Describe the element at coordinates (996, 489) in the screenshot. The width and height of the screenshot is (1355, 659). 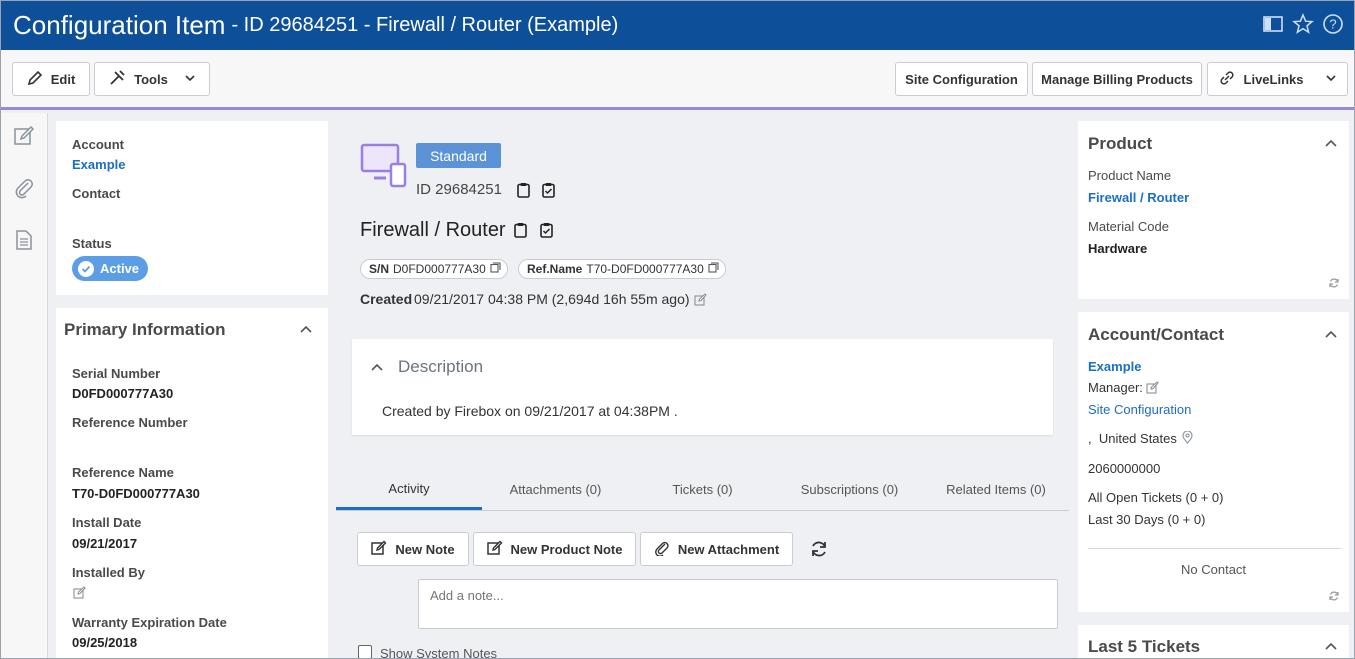
I see `tab-related-items: Related Items (0)` at that location.